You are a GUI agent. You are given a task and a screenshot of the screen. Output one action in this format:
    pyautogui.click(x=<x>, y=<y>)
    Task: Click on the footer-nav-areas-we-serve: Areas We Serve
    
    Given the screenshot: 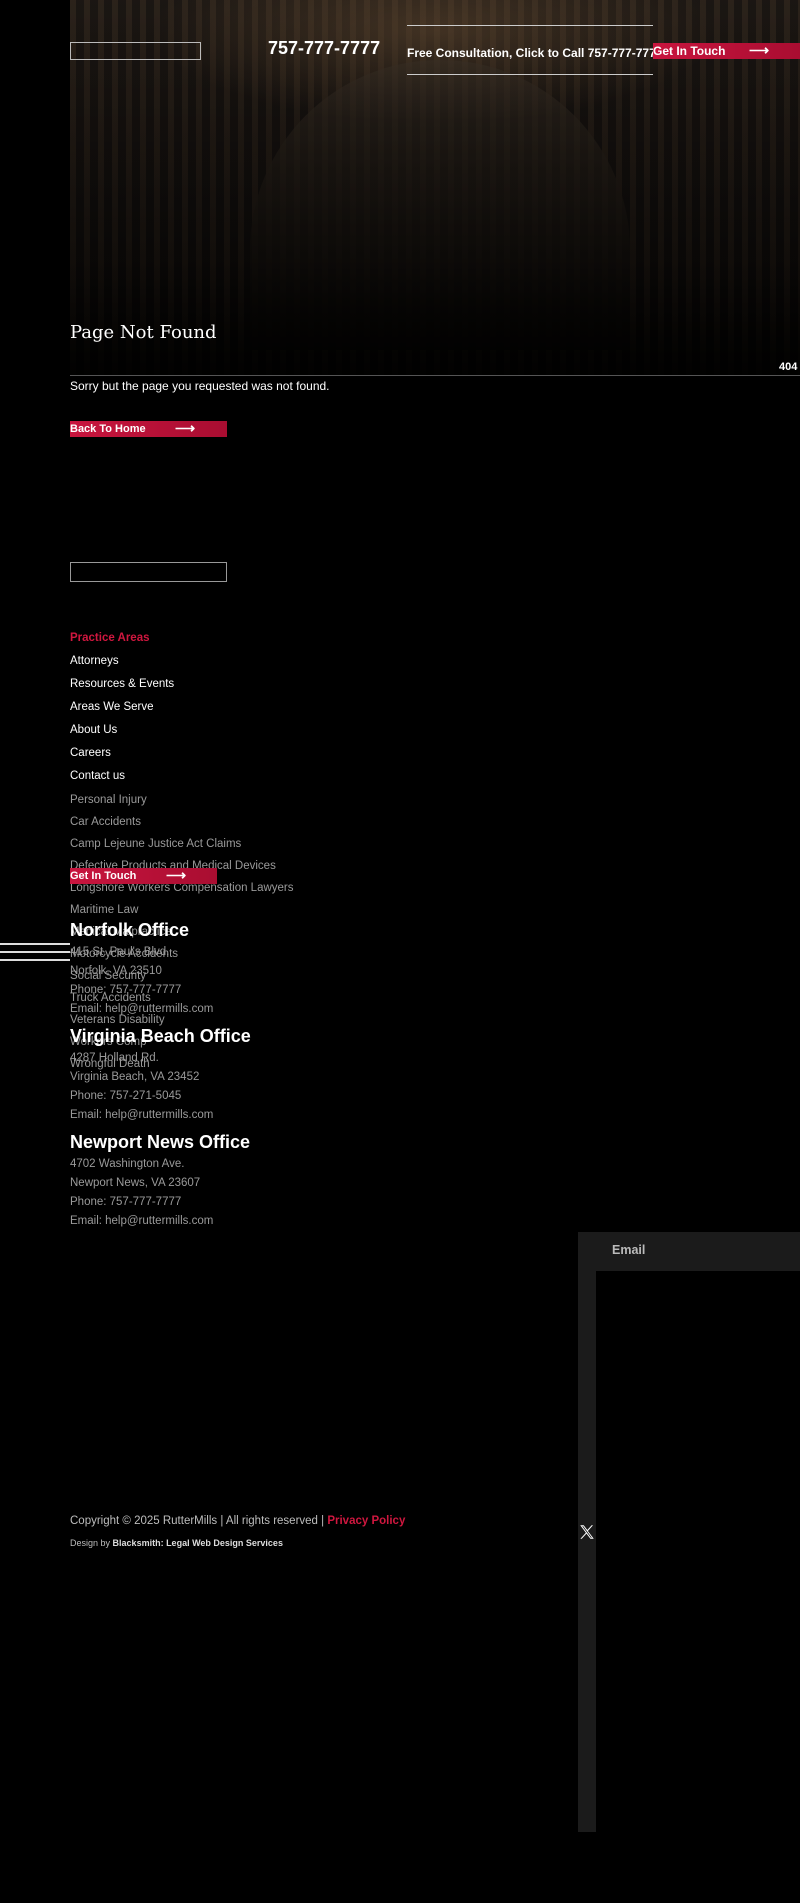 What is the action you would take?
    pyautogui.click(x=112, y=707)
    